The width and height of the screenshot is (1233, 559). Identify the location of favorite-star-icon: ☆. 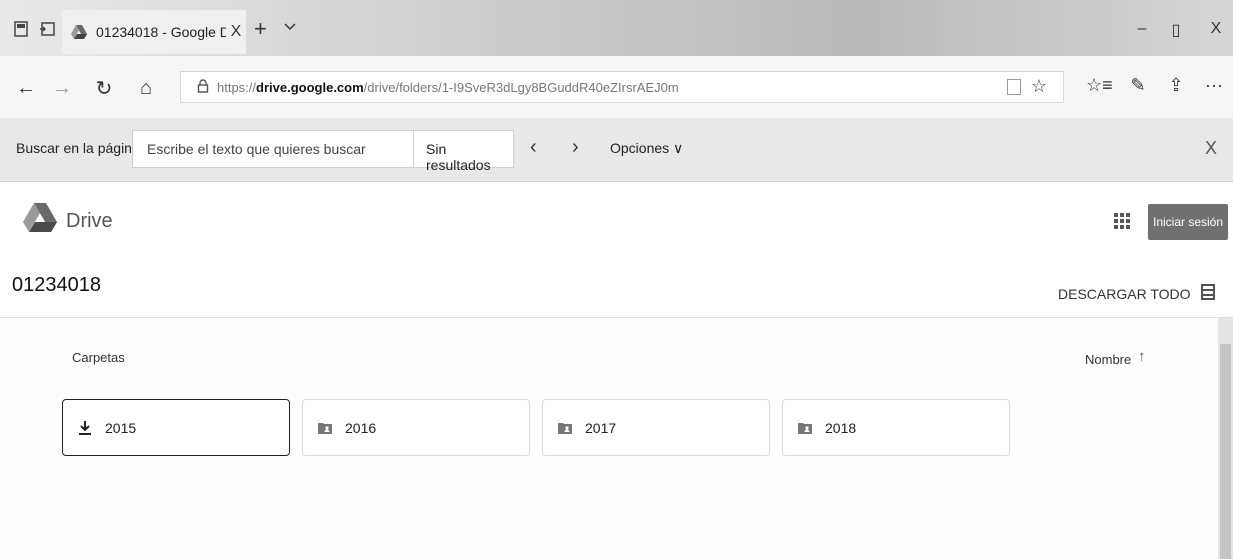
(1039, 86).